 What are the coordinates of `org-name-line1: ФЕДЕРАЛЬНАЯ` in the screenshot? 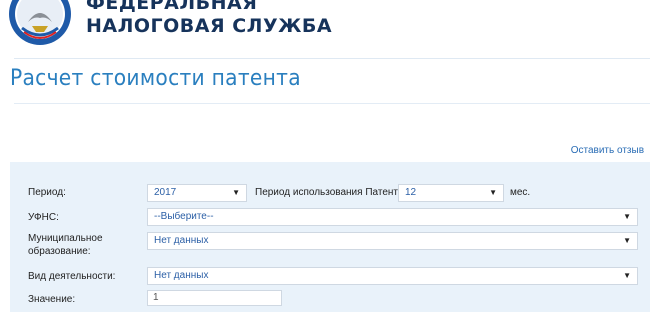 It's located at (172, 7).